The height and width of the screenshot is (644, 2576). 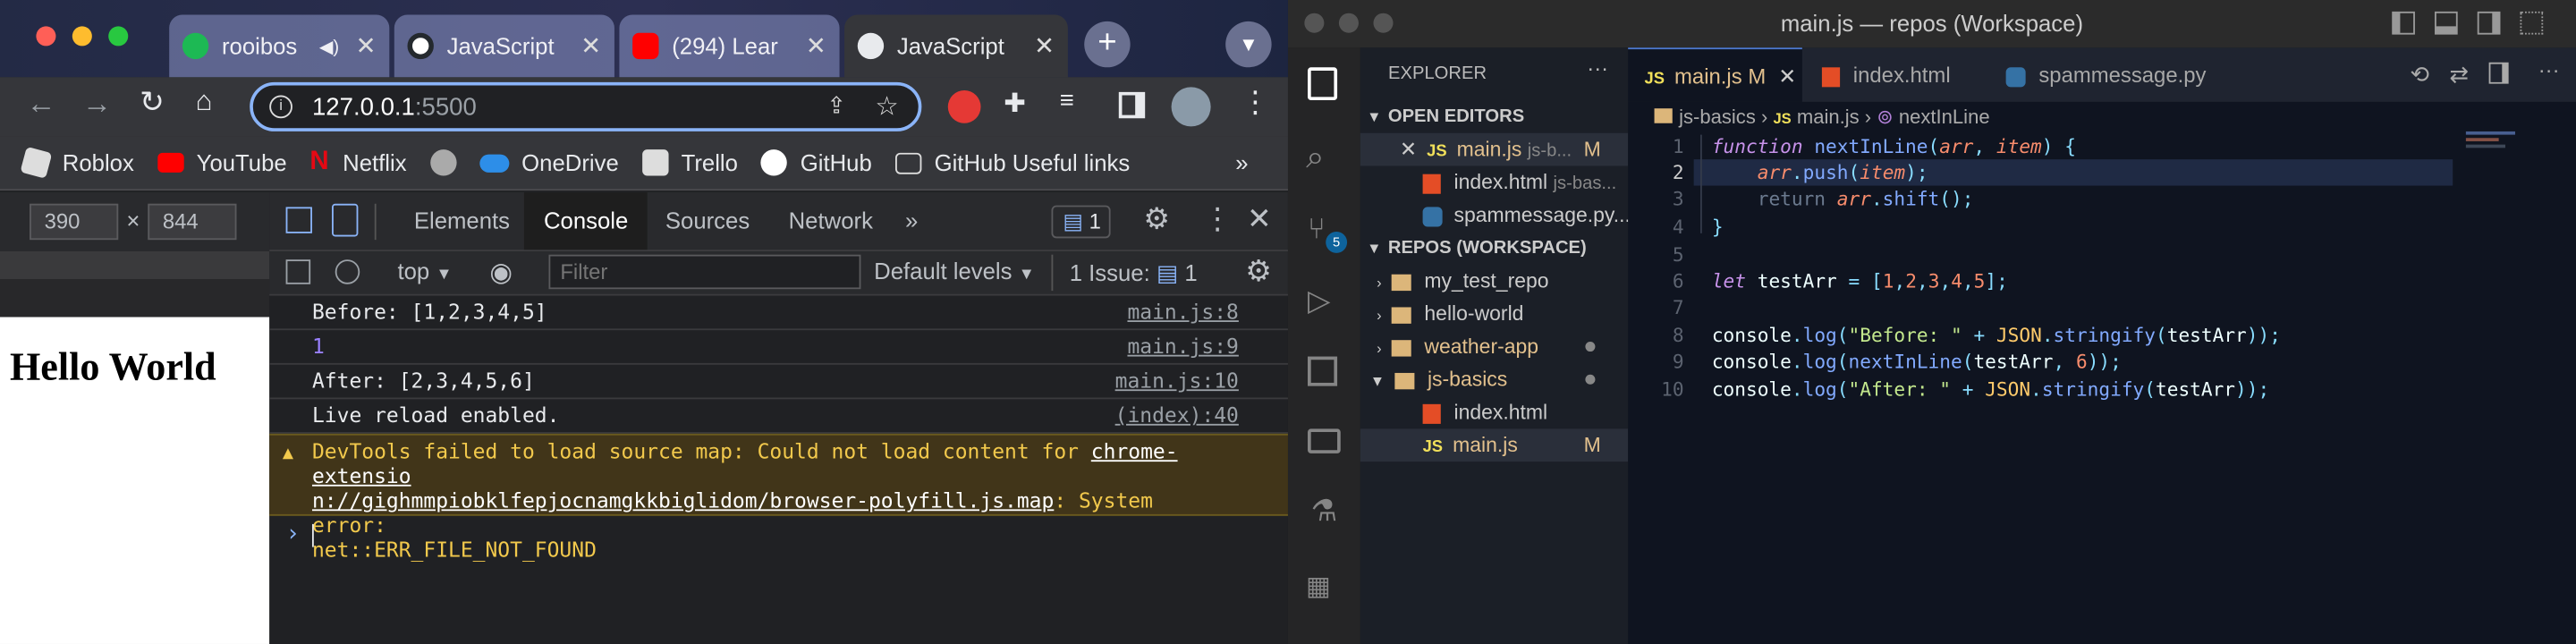 I want to click on source-link: main.js:8, so click(x=1182, y=312).